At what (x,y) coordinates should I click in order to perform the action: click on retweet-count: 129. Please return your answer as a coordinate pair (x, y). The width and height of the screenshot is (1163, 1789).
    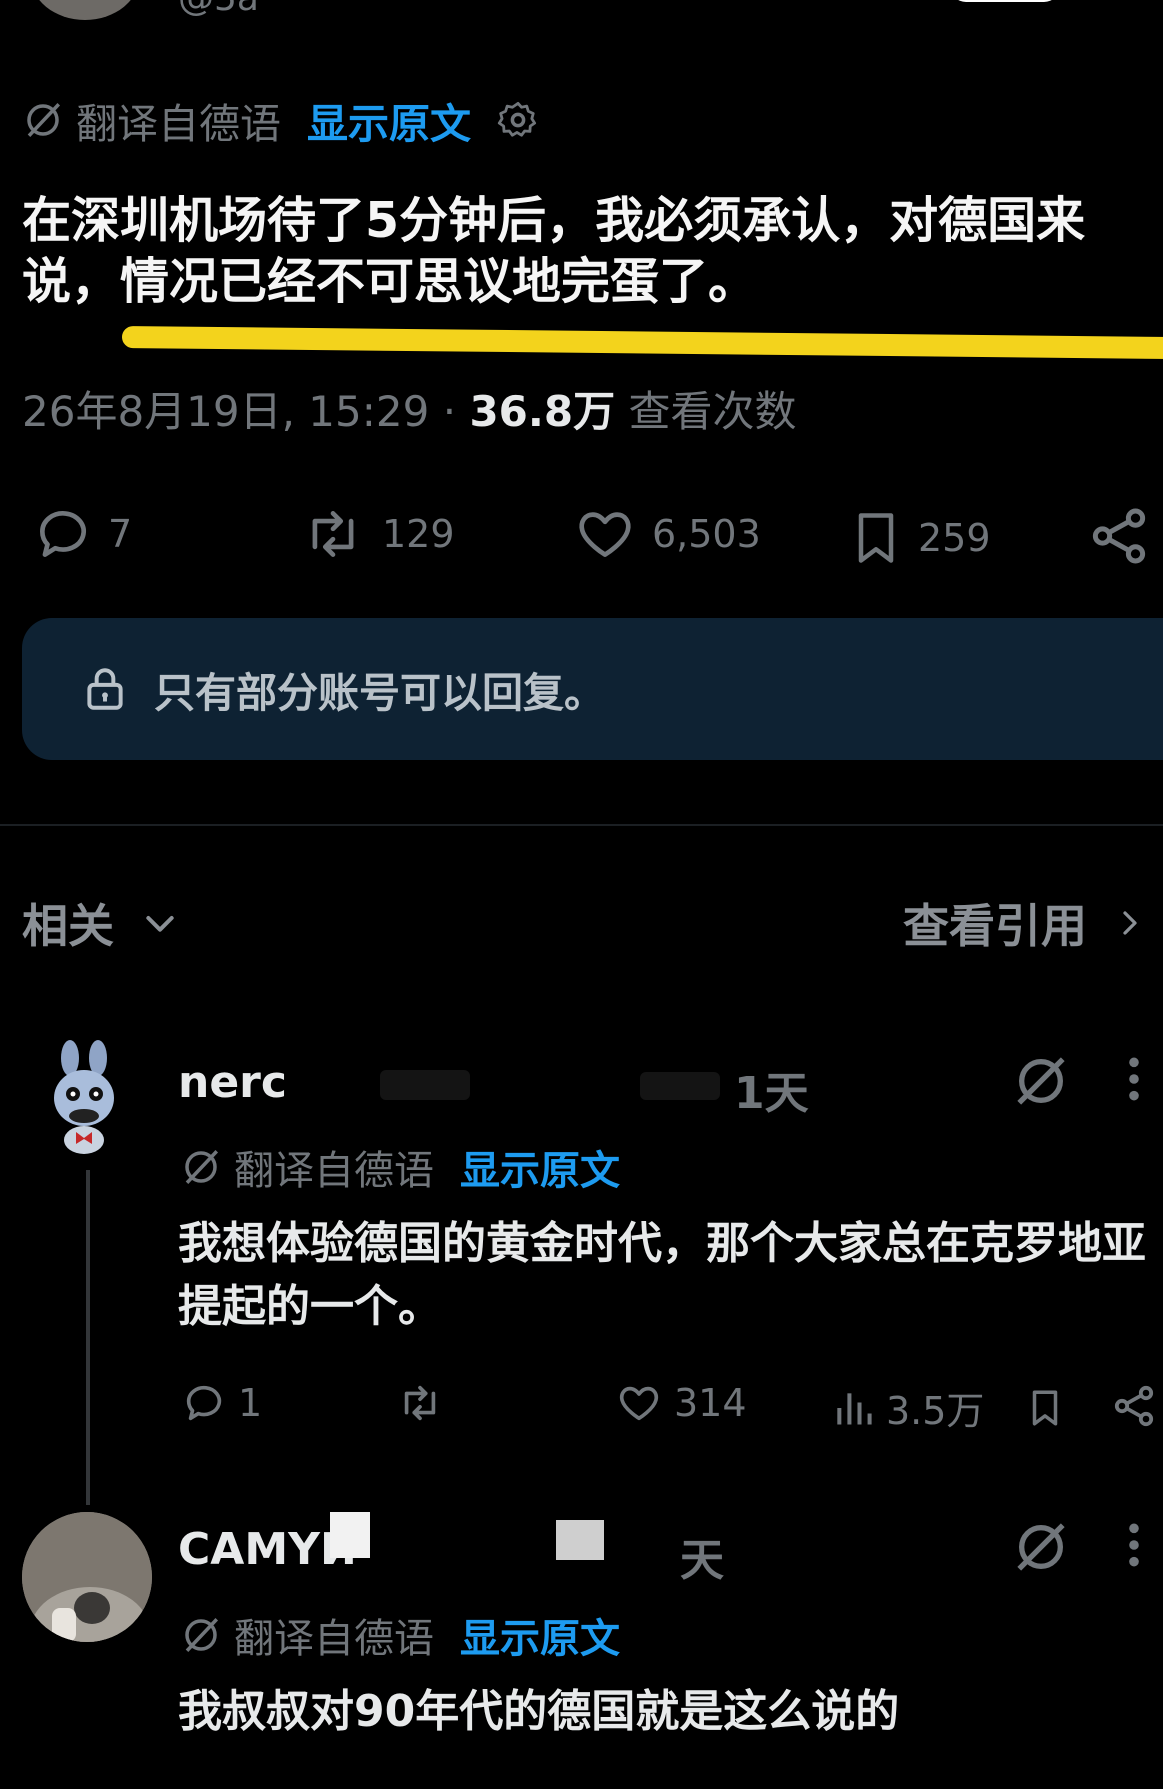
    Looking at the image, I should click on (418, 534).